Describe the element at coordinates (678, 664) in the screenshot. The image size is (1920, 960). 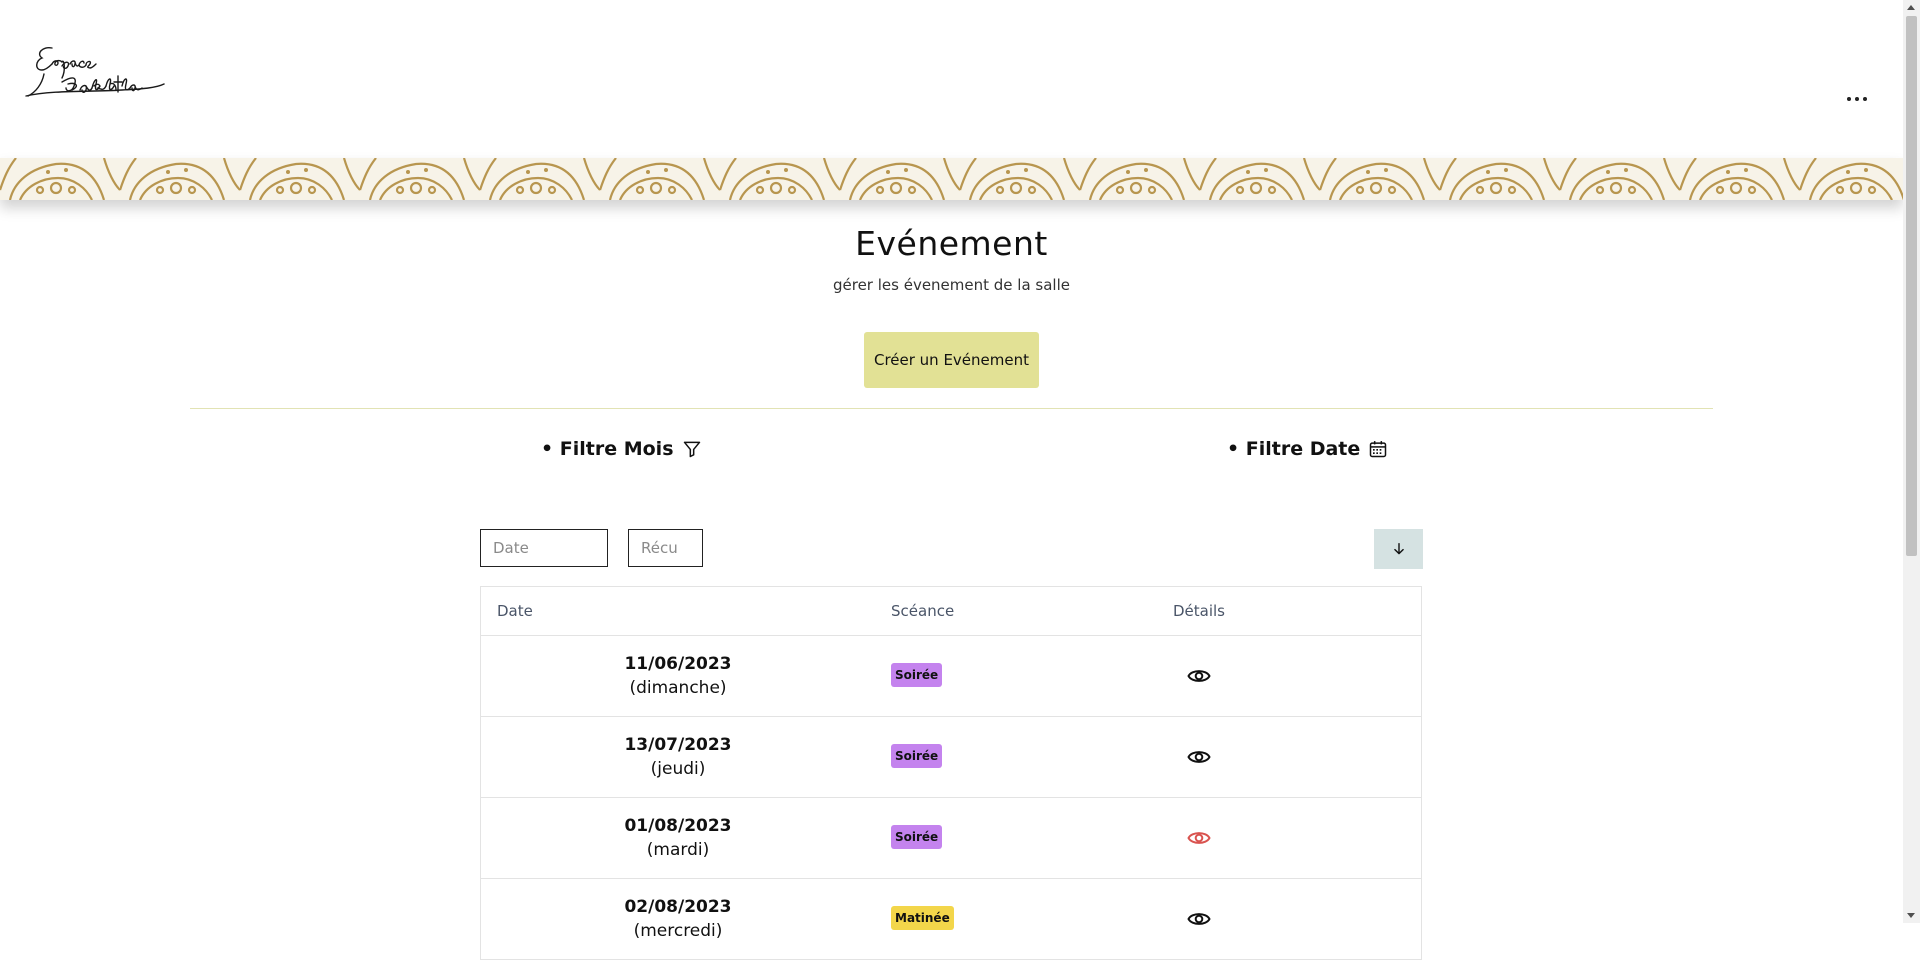
I see `event-date: 11/06/2023` at that location.